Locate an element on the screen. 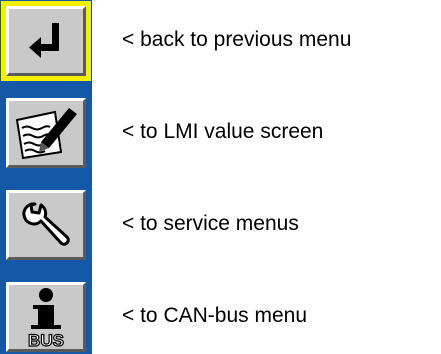 The image size is (441, 354). info-bus-icon: BUS is located at coordinates (46, 317).